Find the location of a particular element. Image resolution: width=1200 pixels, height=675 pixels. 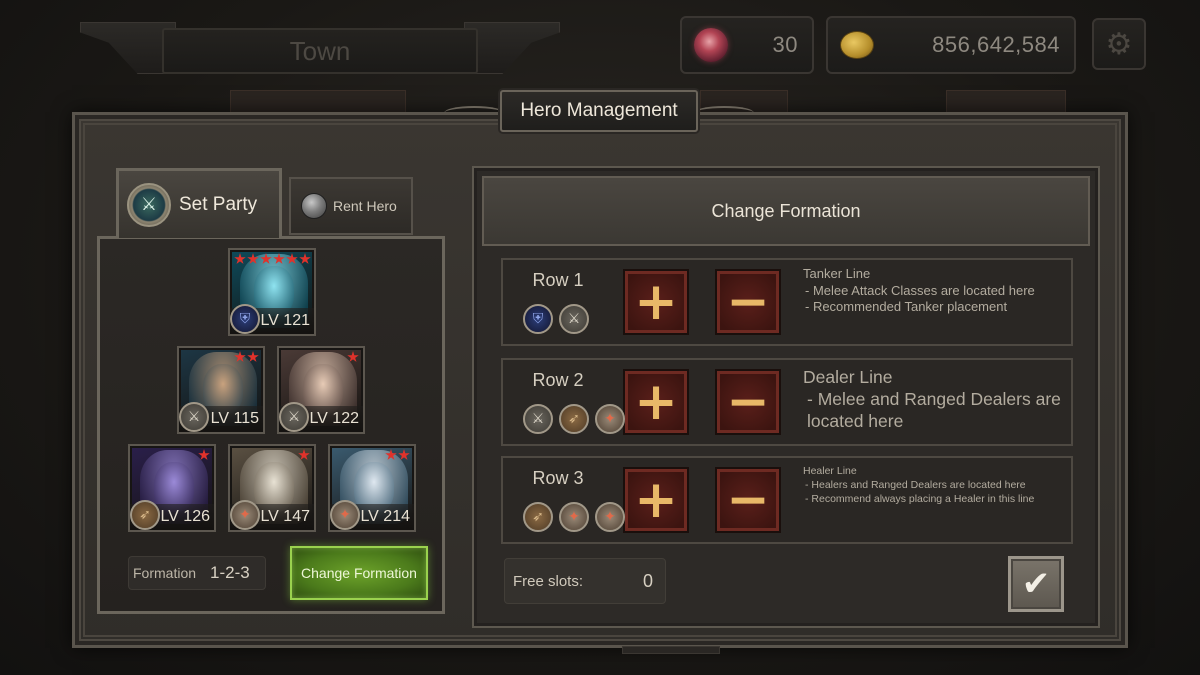

gold-amount: 856,642,584 is located at coordinates (996, 44).